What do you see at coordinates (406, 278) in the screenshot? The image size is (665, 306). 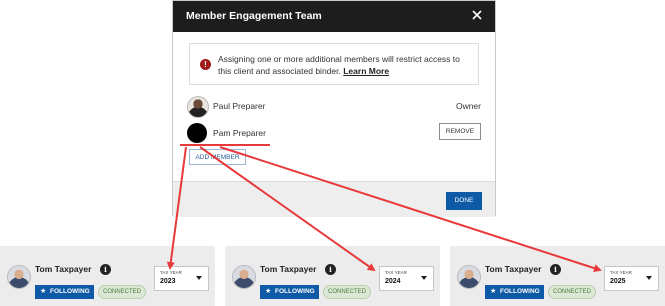 I see `tax-year-select: TAX YEAR 2024` at bounding box center [406, 278].